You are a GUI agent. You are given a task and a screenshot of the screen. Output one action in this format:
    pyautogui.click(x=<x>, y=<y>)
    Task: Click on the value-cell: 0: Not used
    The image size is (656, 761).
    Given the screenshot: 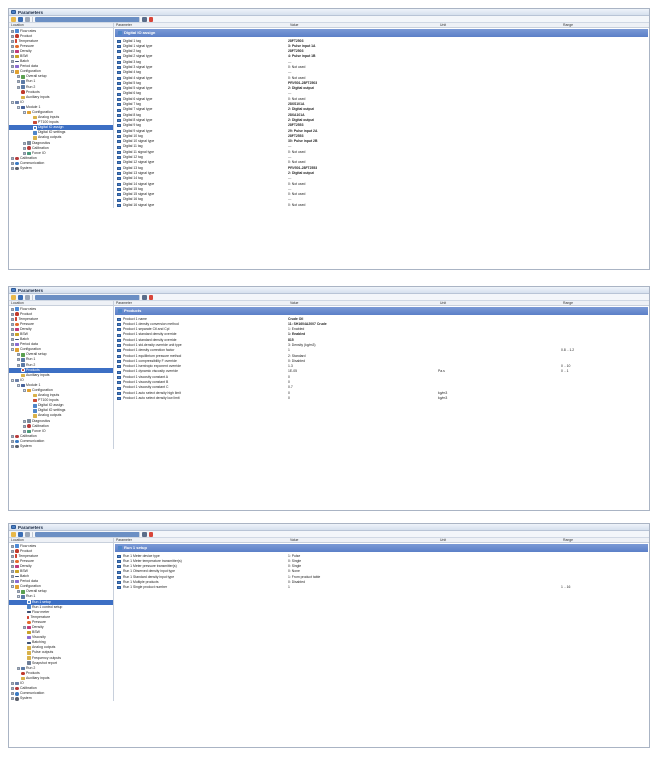 What is the action you would take?
    pyautogui.click(x=363, y=205)
    